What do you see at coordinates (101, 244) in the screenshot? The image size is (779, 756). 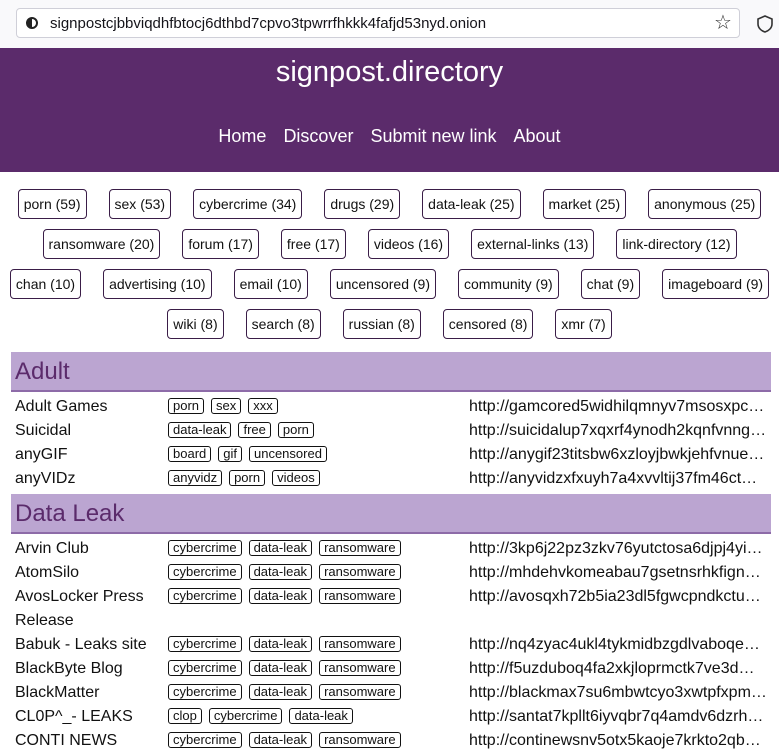 I see `tag-chip: ransomware (20)` at bounding box center [101, 244].